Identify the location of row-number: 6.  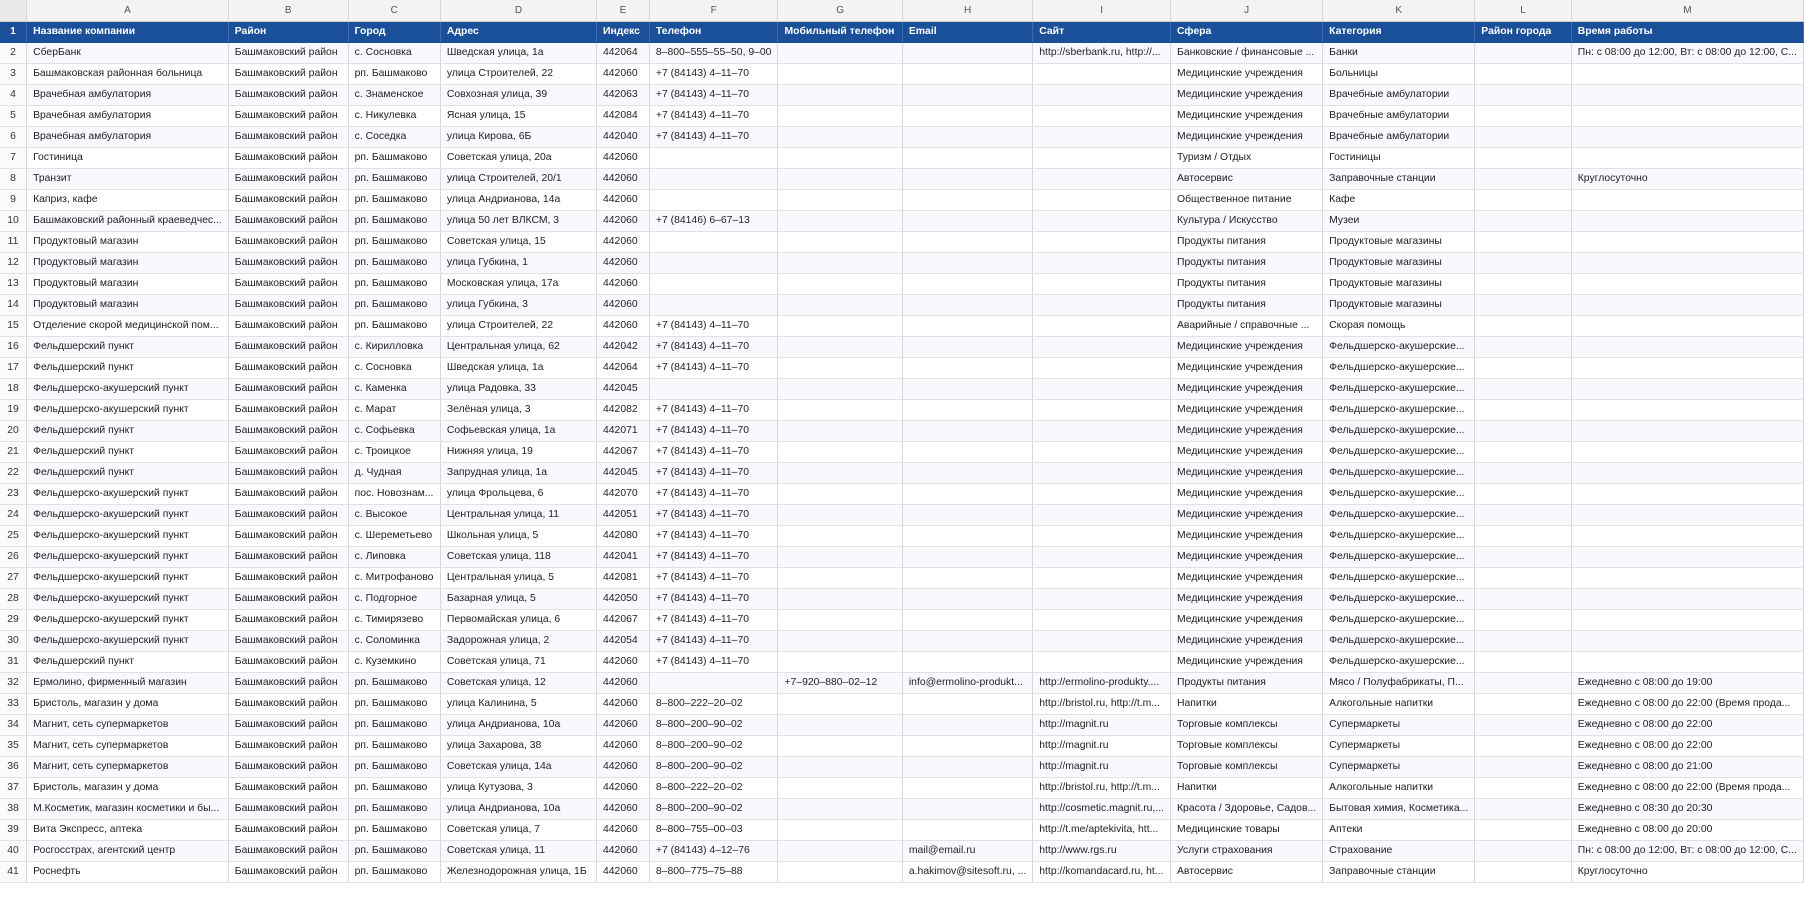
(14, 137).